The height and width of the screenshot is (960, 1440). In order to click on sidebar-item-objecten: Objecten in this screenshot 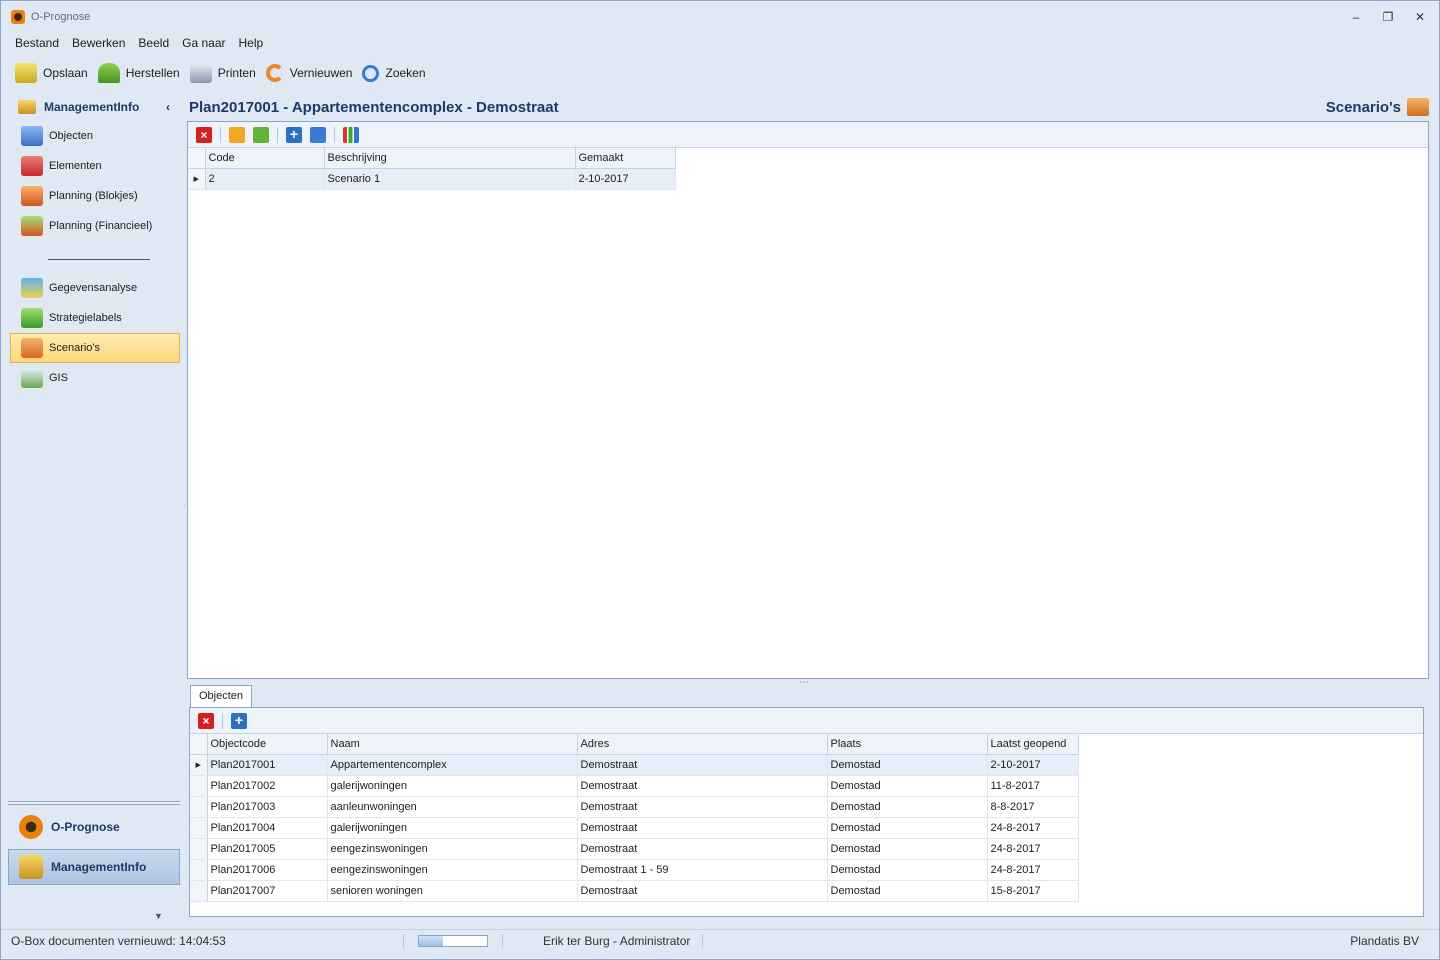, I will do `click(95, 136)`.